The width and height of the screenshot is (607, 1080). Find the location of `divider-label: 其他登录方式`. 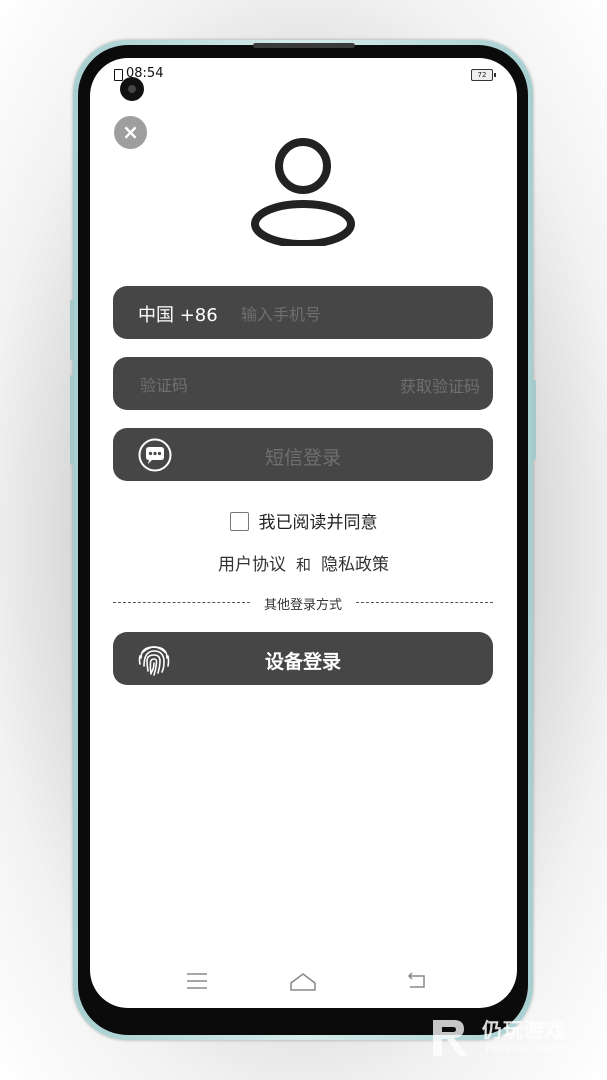

divider-label: 其他登录方式 is located at coordinates (302, 605).